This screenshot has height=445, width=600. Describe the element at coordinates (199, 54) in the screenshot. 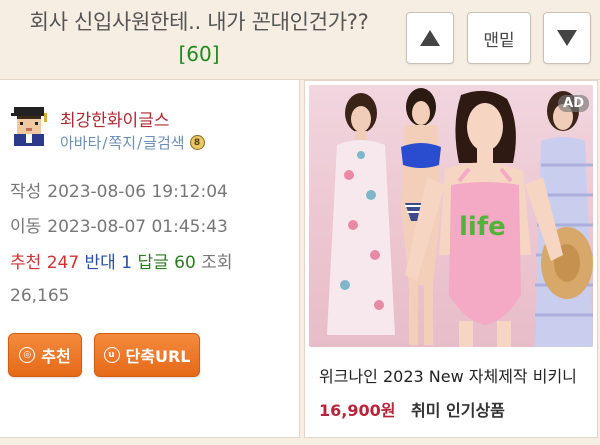

I see `reply-count-badge: [60]` at that location.